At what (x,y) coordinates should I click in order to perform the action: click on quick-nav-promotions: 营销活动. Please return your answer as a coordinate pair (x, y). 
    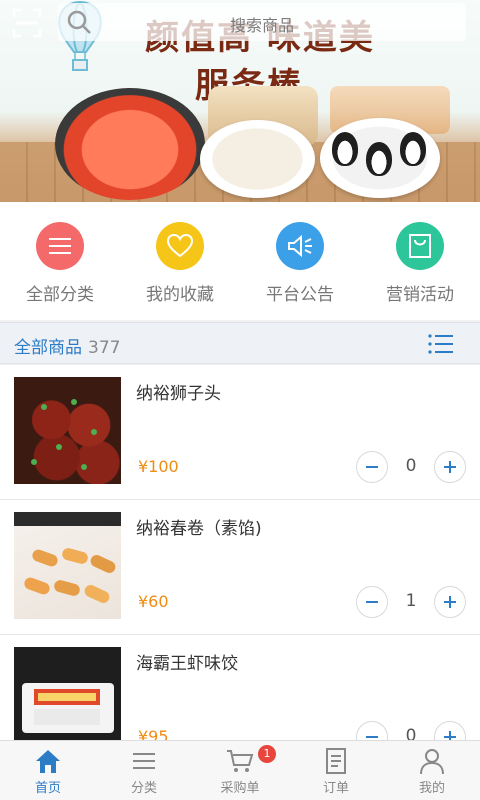
    Looking at the image, I should click on (420, 261).